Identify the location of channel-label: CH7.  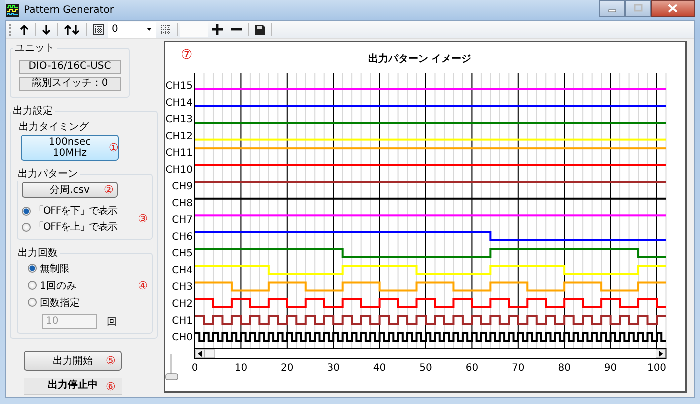
(182, 220).